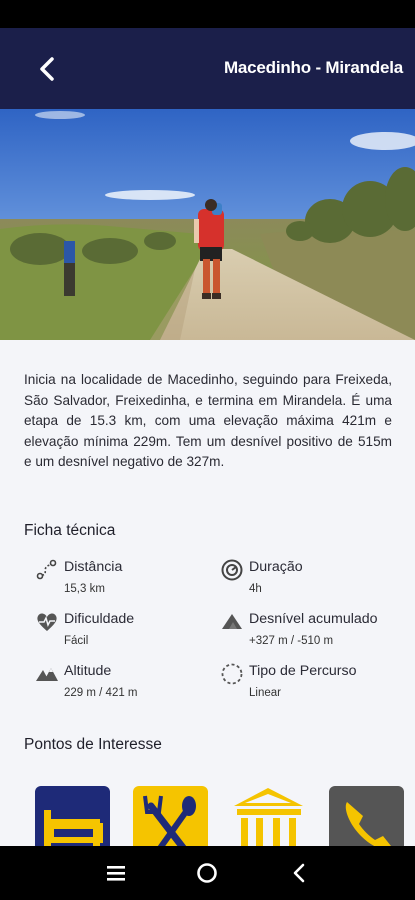 The image size is (415, 900). What do you see at coordinates (70, 530) in the screenshot?
I see `tech-sheet-title: Ficha técnica` at bounding box center [70, 530].